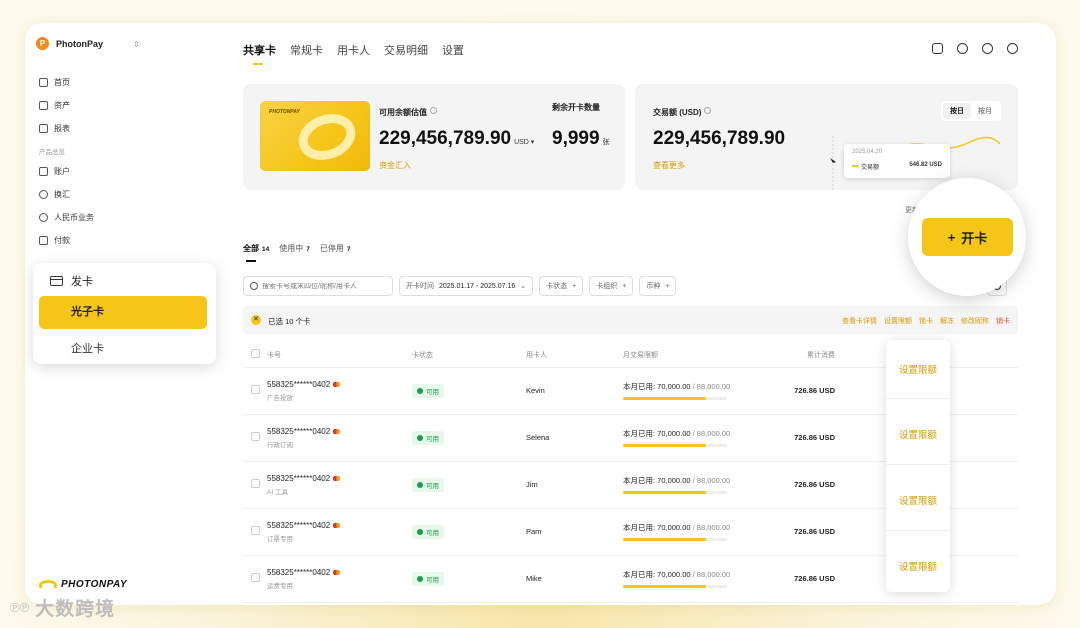 Image resolution: width=1080 pixels, height=628 pixels. I want to click on toggle-daily: 按日, so click(957, 111).